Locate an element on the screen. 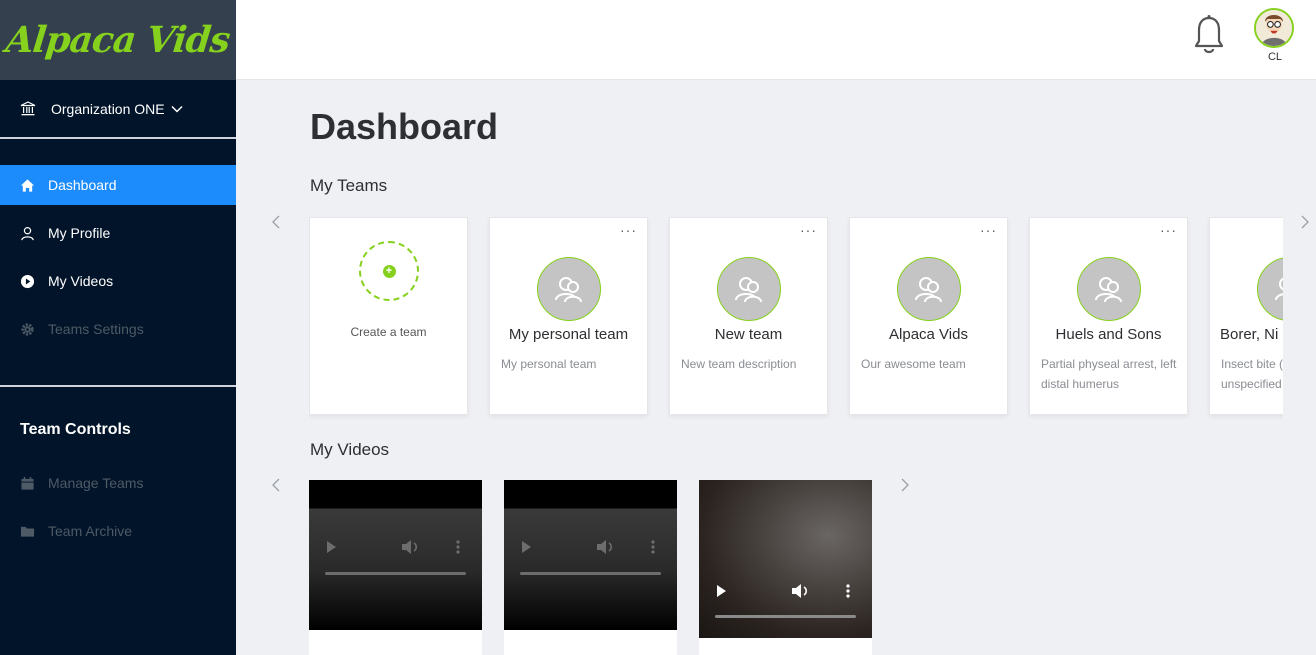 The image size is (1316, 655). folder-icon is located at coordinates (27, 531).